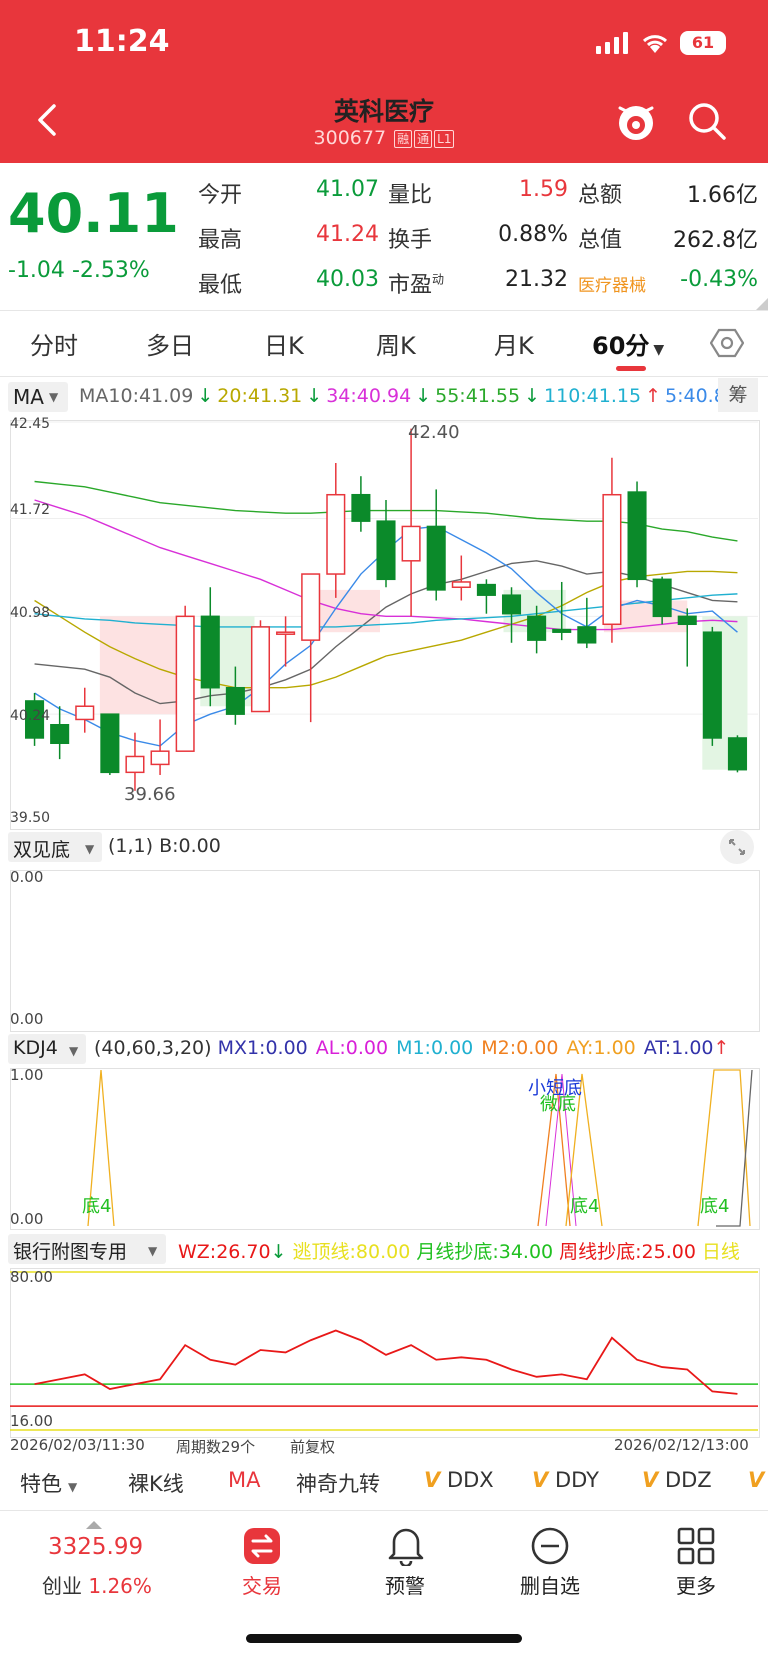  I want to click on tab-60min-label: 60分, so click(621, 346).